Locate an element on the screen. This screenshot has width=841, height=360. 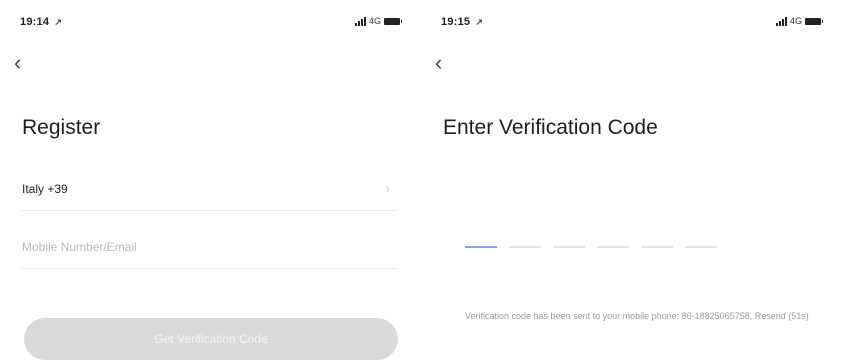
status-bar: 19:15 ↗ 4G is located at coordinates (632, 23).